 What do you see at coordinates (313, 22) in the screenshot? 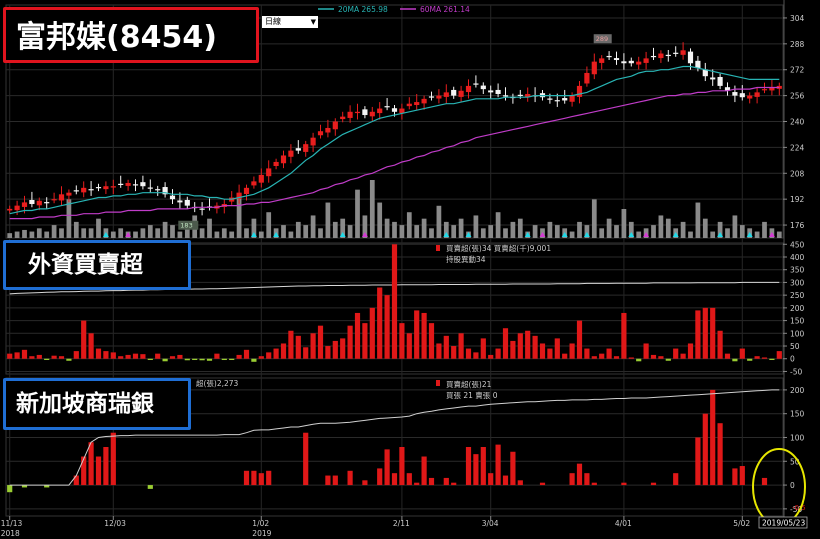
I see `chevron-down-icon: ▼` at bounding box center [313, 22].